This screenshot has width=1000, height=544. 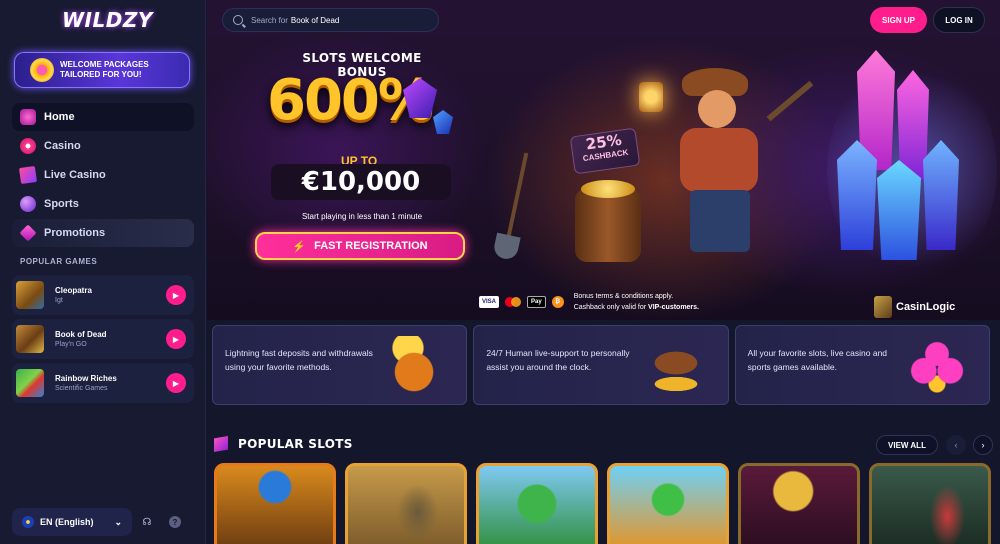 I want to click on popular-game-book-of-dead: Book of Dead Play'n GO ▶, so click(x=103, y=339).